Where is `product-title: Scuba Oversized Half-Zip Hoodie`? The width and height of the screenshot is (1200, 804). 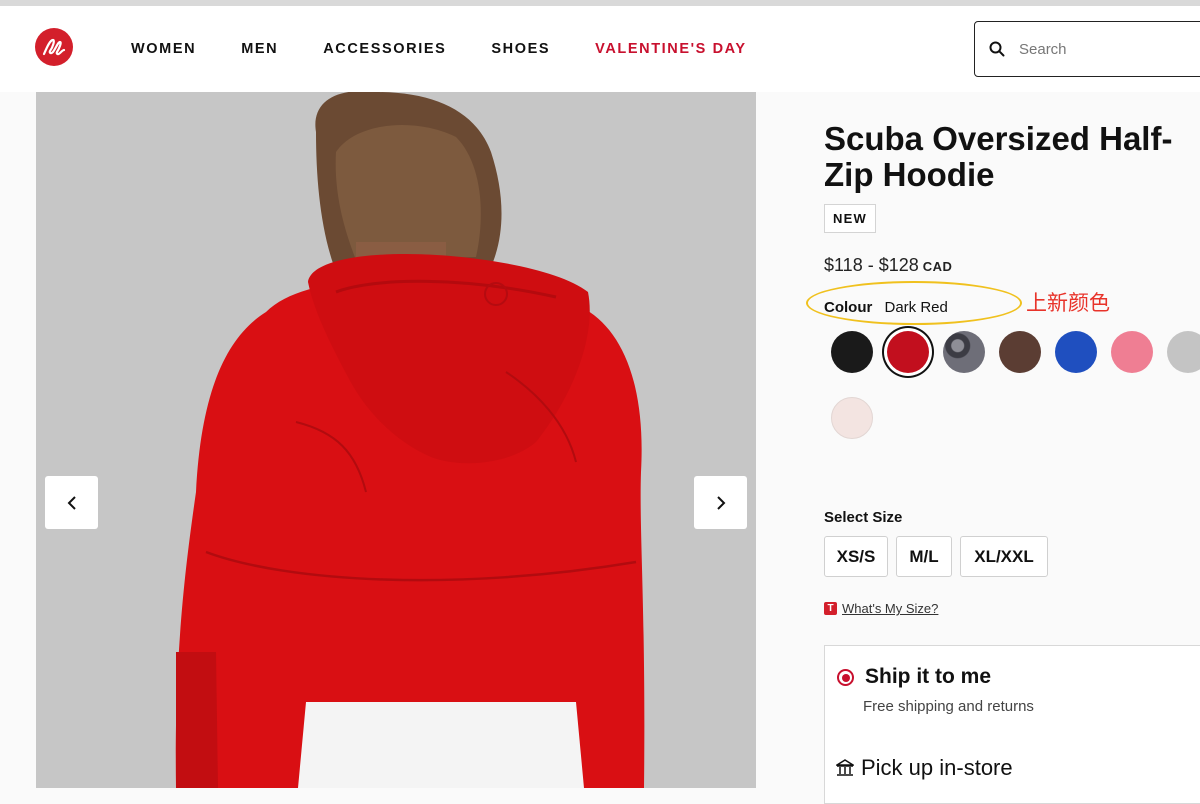
product-title: Scuba Oversized Half-Zip Hoodie is located at coordinates (998, 156).